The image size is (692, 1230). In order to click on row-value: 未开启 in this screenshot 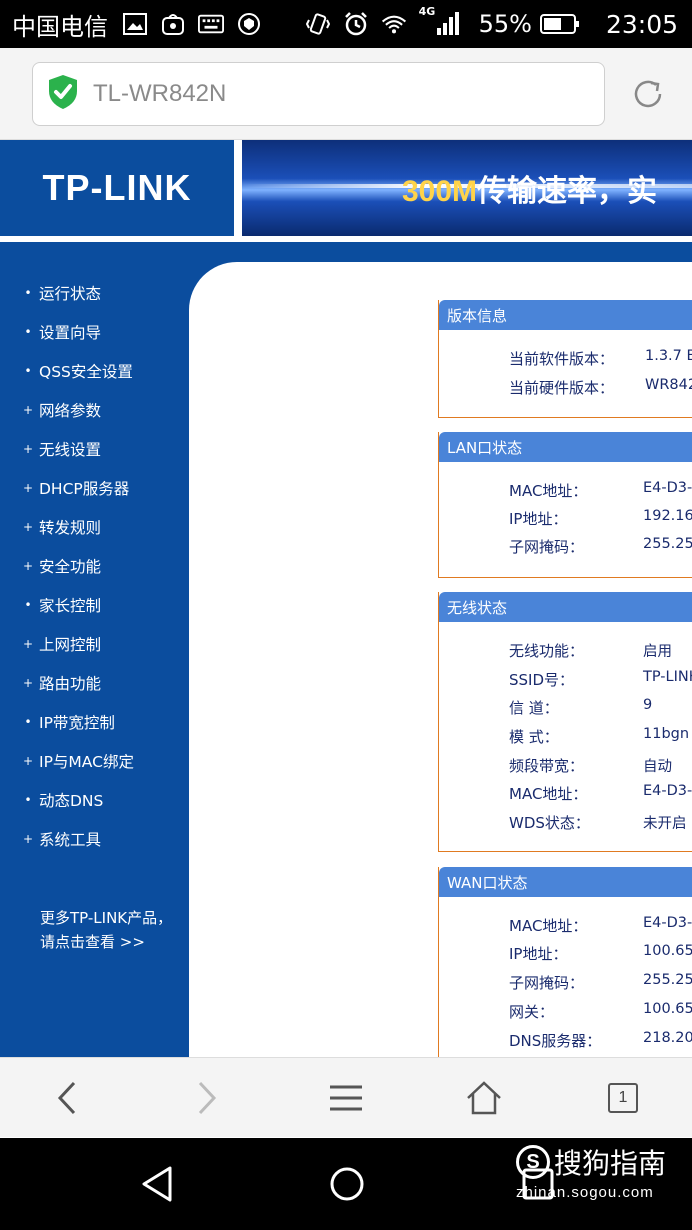, I will do `click(665, 824)`.